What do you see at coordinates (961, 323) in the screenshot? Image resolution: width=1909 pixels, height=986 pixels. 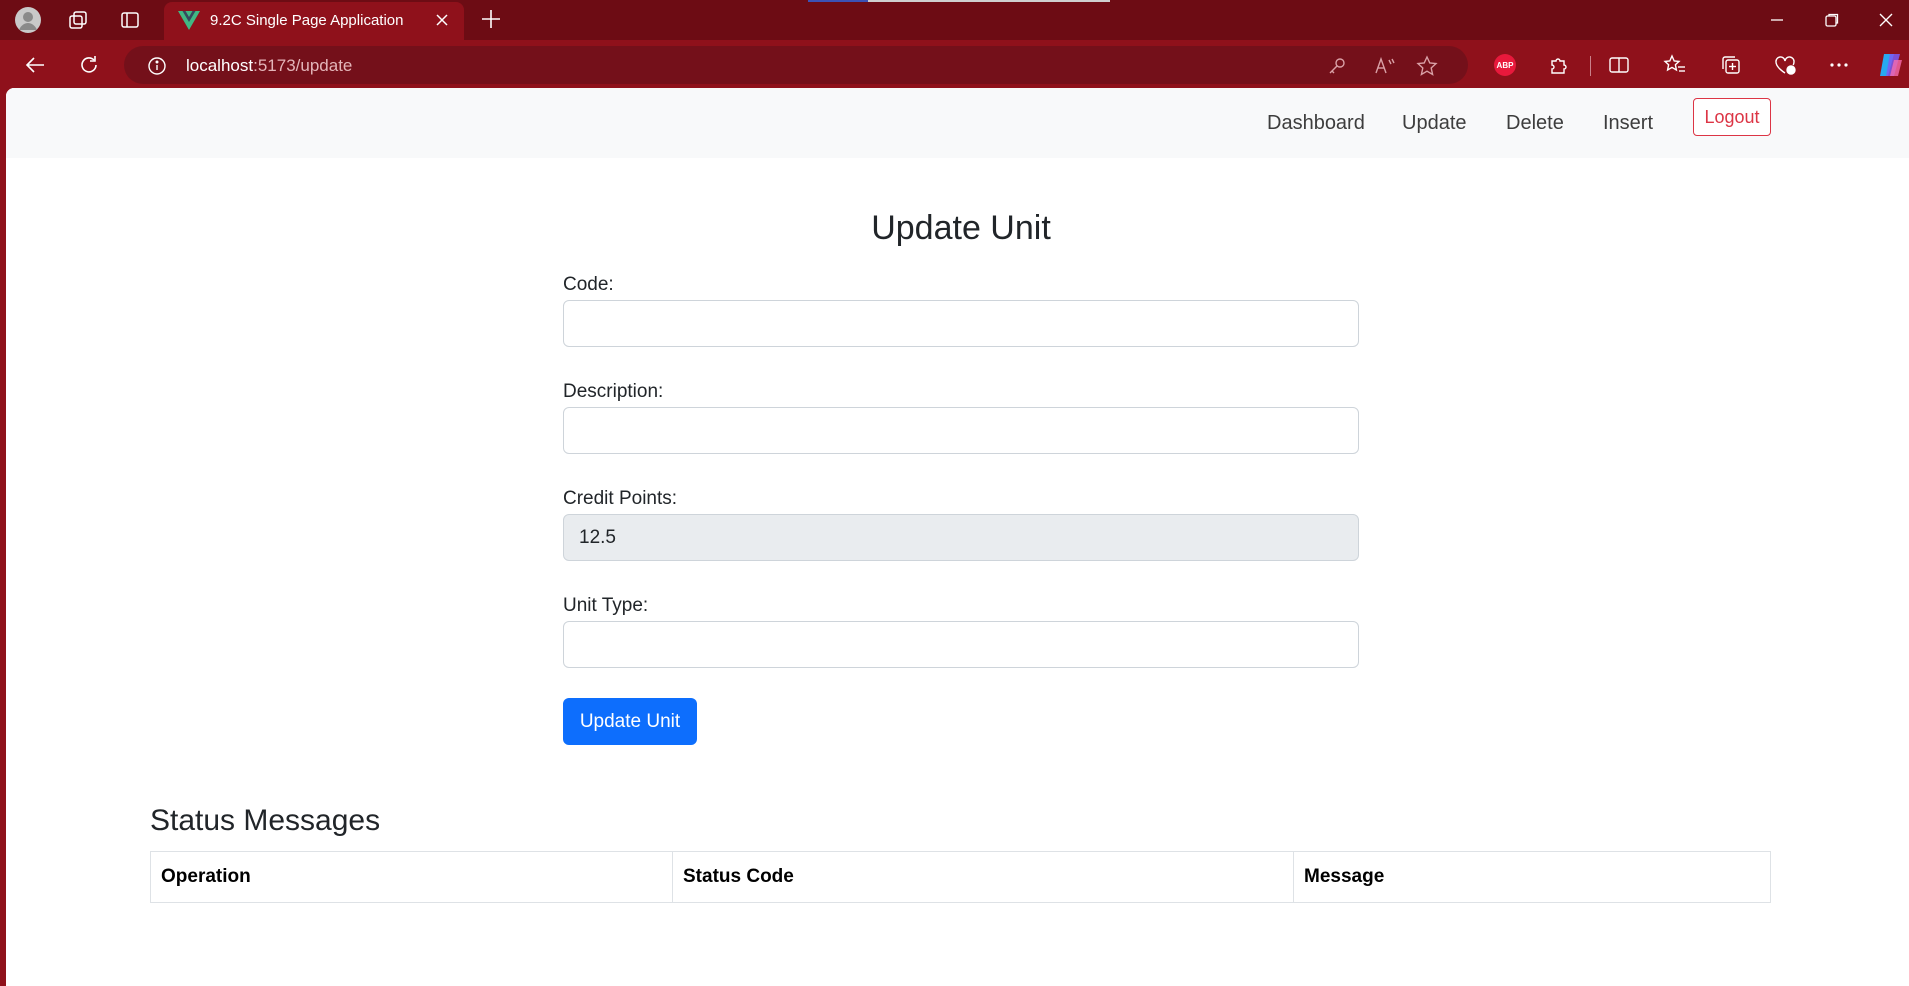 I see `code-input` at bounding box center [961, 323].